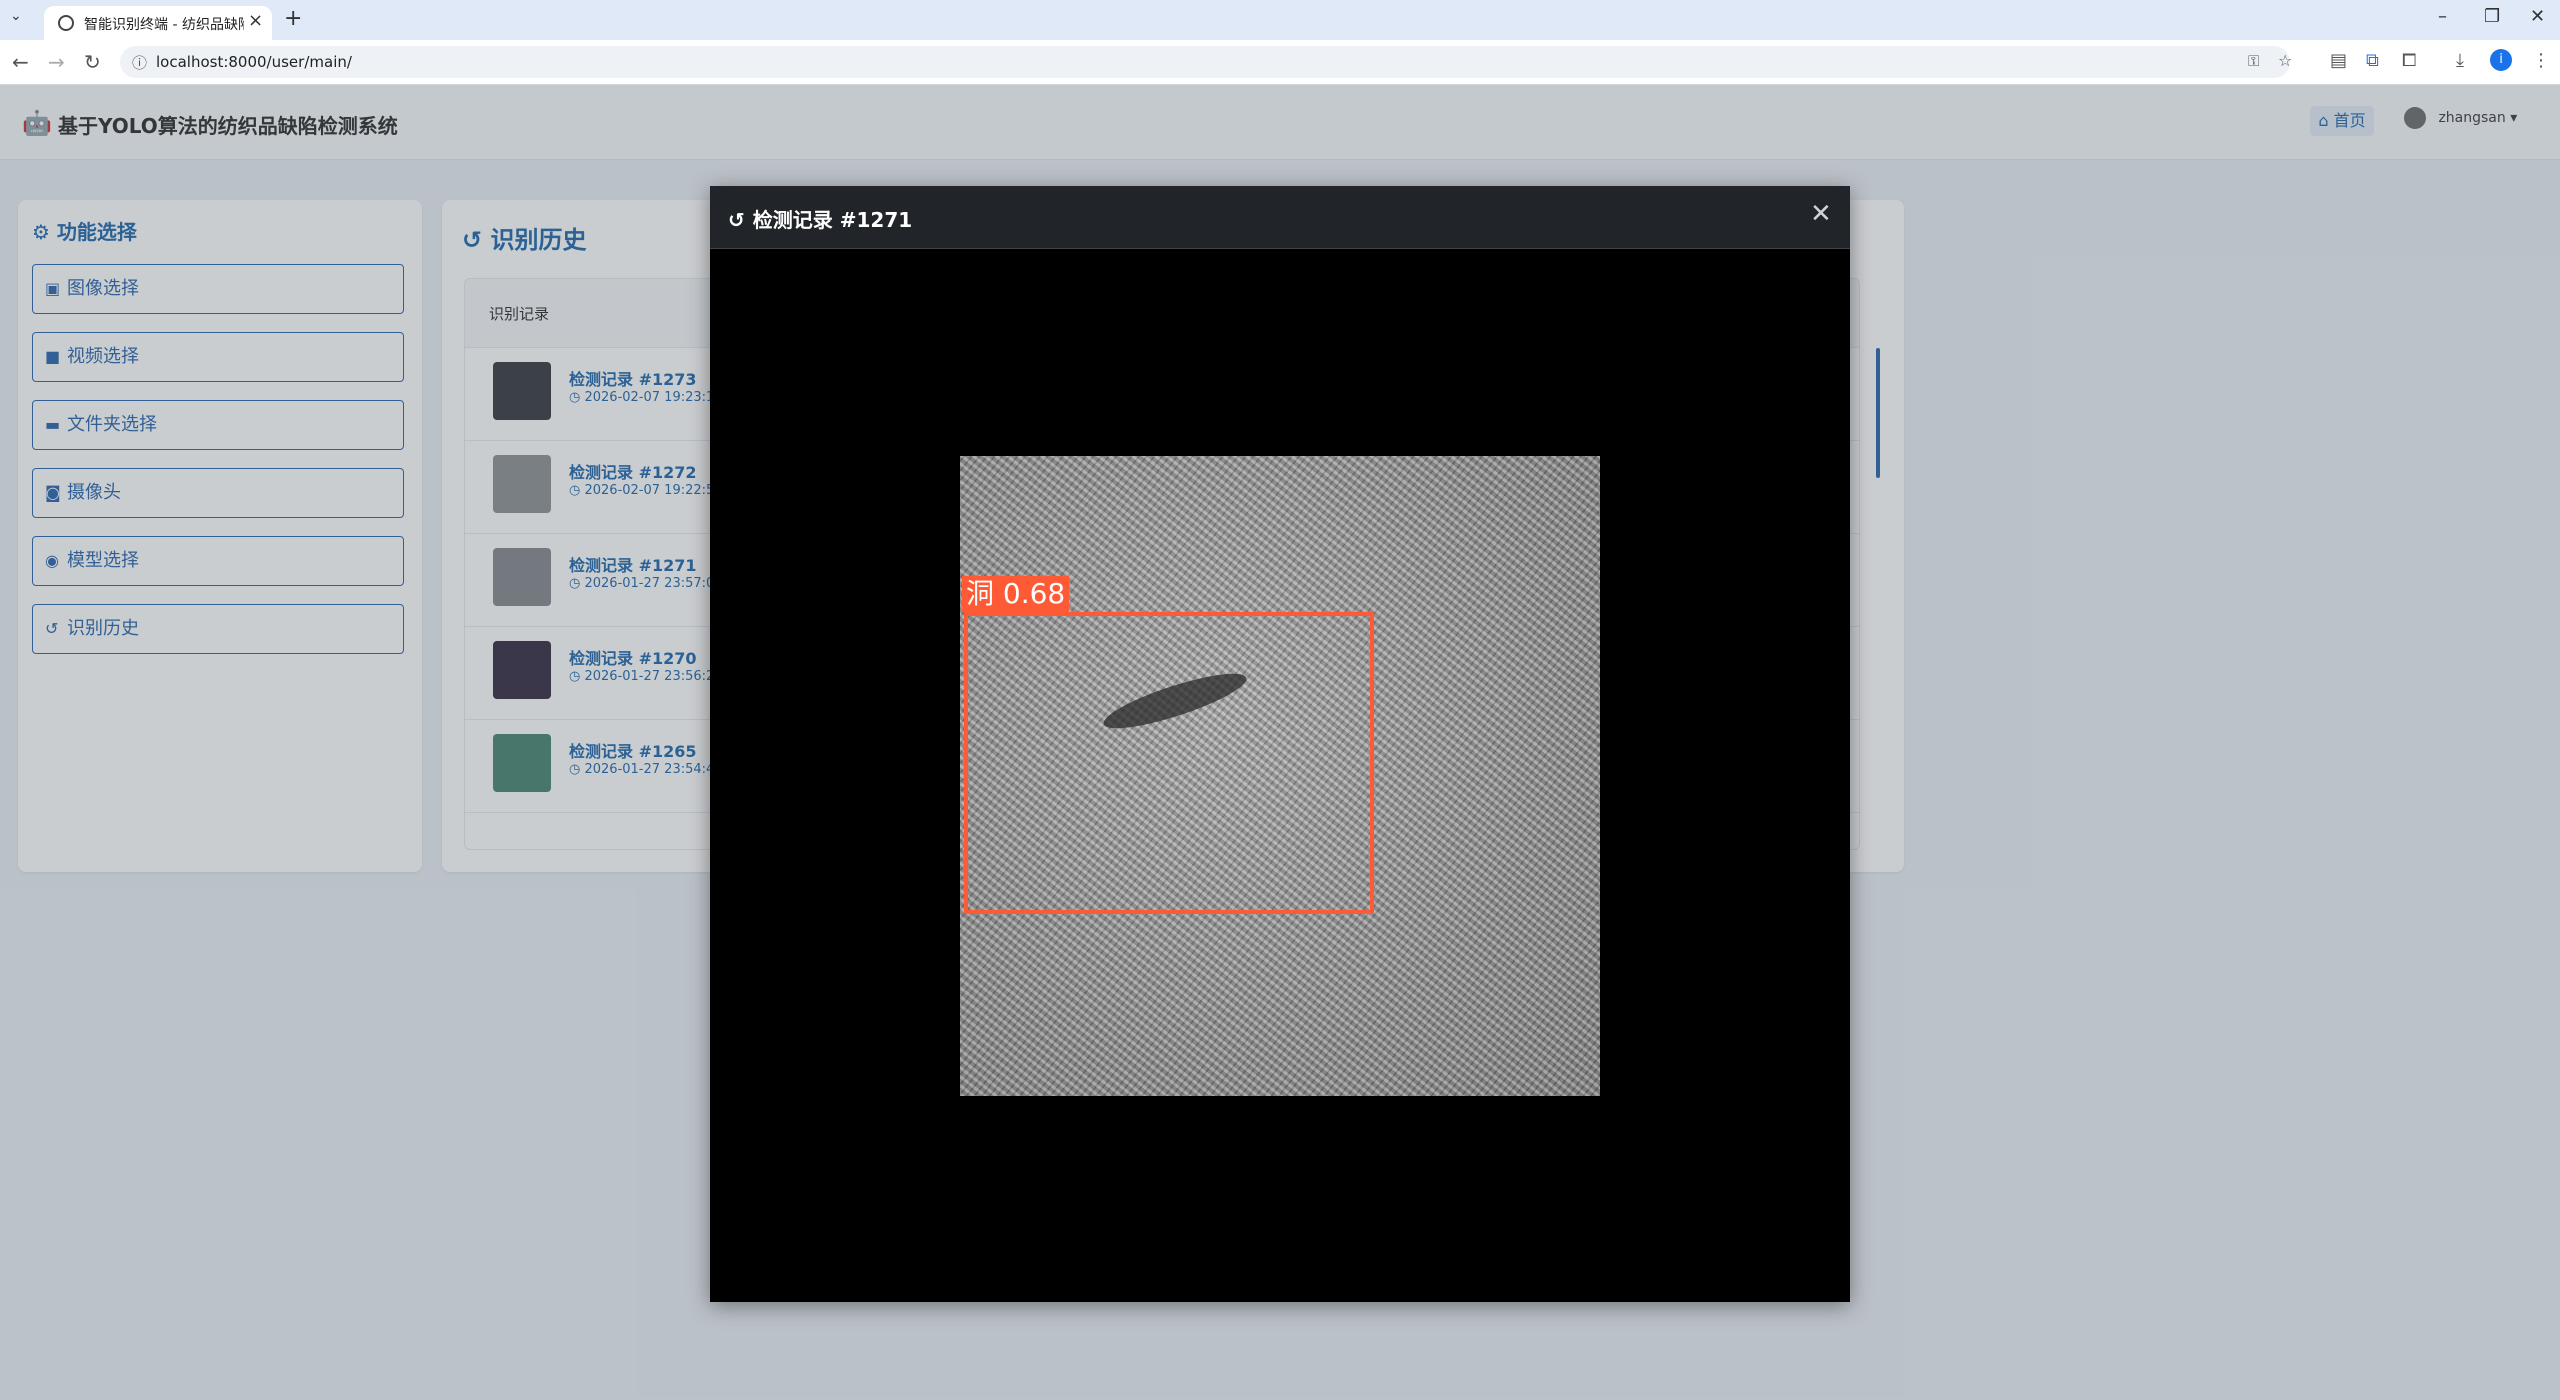  Describe the element at coordinates (254, 62) in the screenshot. I see `url-text: localhost:8000/user/main/` at that location.